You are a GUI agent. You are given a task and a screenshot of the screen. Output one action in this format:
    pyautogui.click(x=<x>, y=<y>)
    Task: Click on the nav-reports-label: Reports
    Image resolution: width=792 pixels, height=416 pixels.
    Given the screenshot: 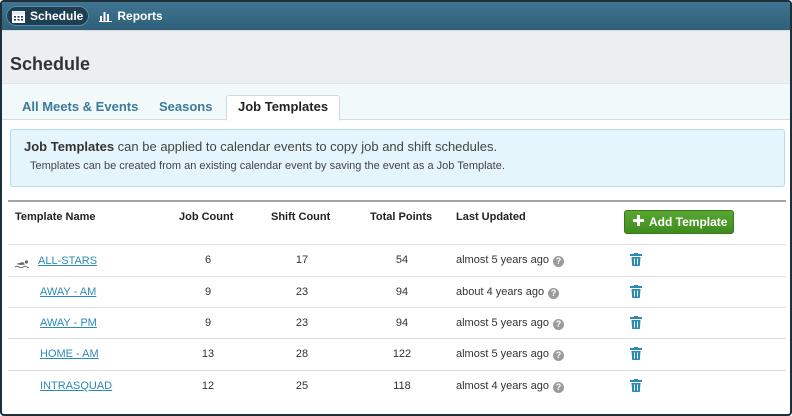 What is the action you would take?
    pyautogui.click(x=140, y=16)
    